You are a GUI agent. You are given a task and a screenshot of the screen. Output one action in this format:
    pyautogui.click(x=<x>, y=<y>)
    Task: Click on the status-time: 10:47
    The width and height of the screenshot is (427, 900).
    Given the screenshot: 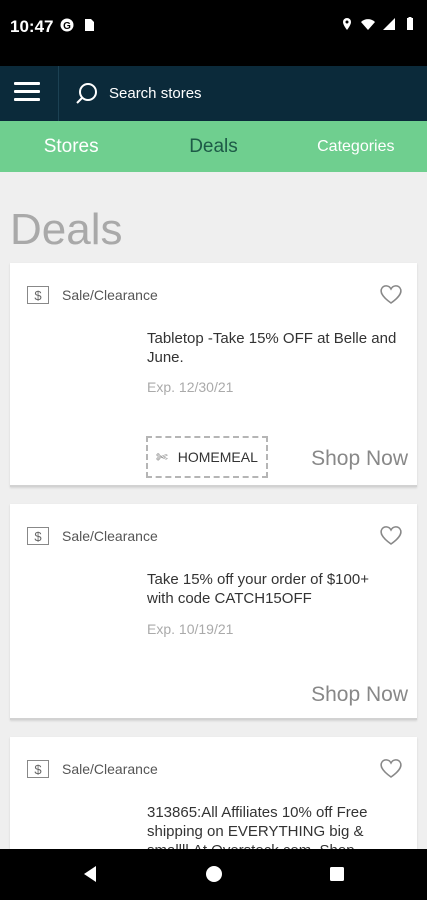 What is the action you would take?
    pyautogui.click(x=32, y=26)
    